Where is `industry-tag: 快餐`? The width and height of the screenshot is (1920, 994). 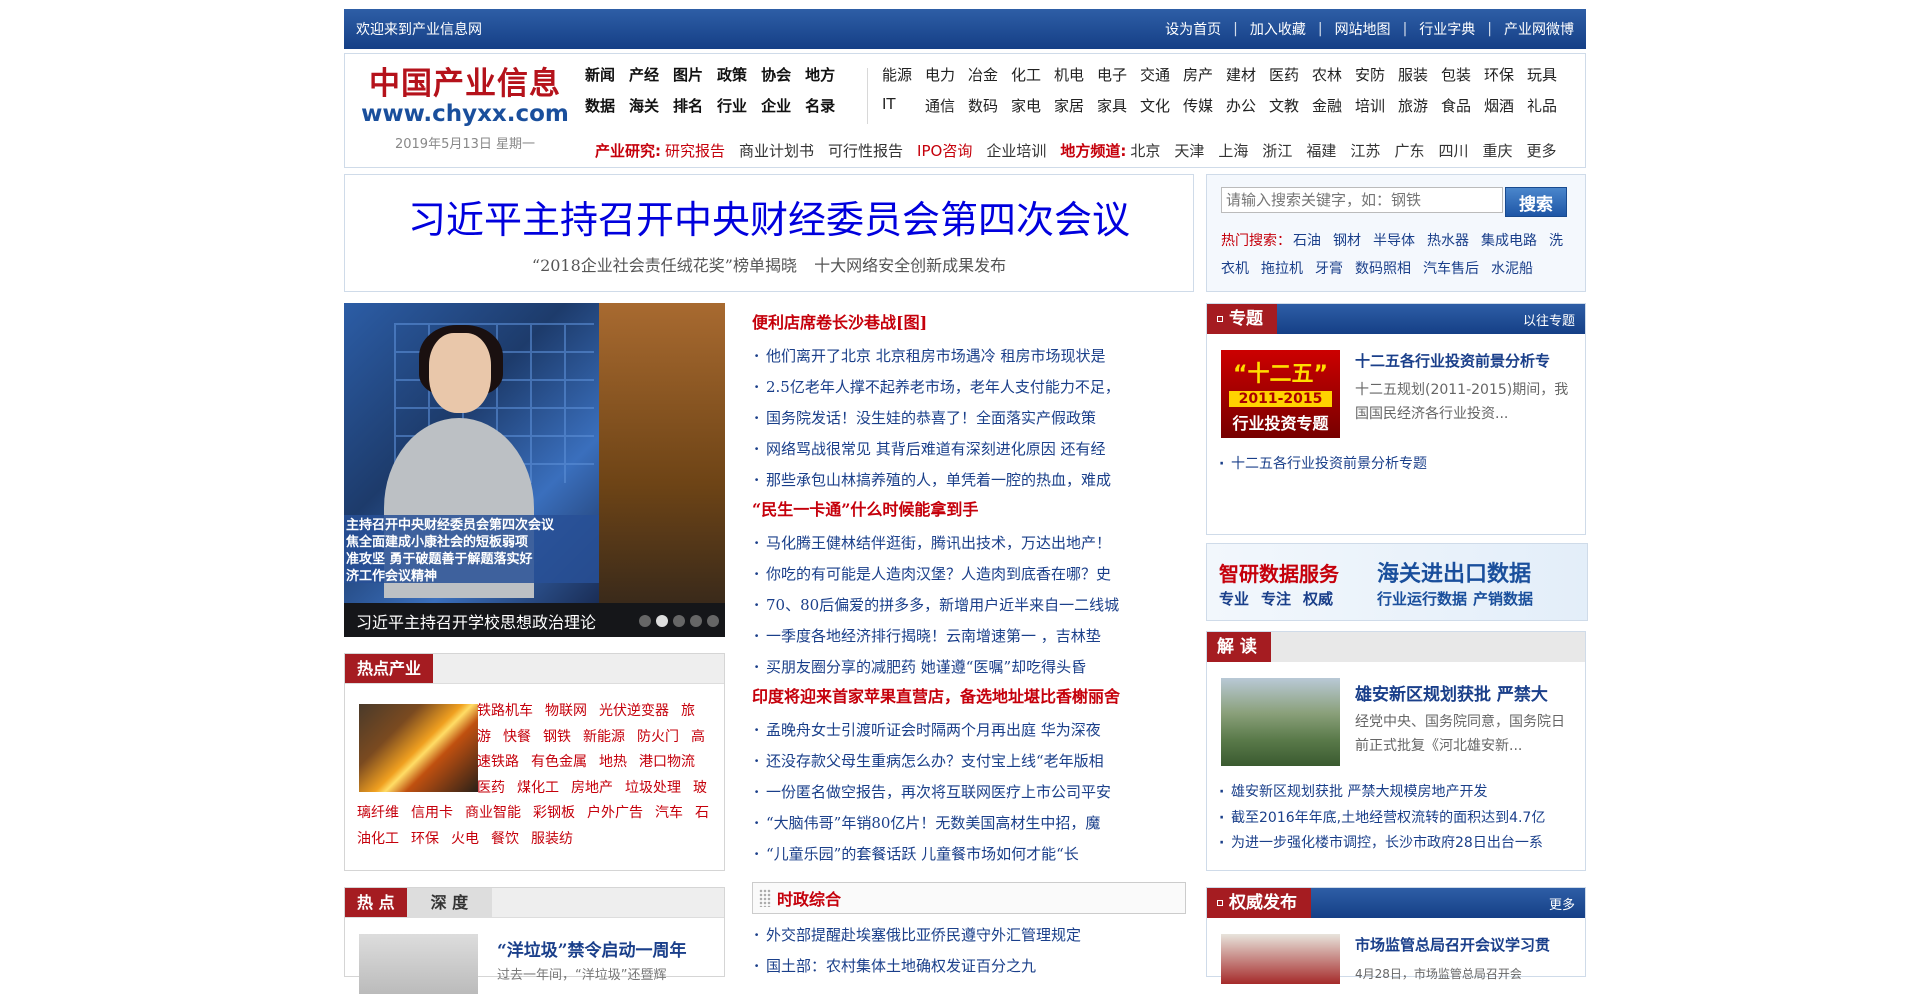 industry-tag: 快餐 is located at coordinates (517, 737).